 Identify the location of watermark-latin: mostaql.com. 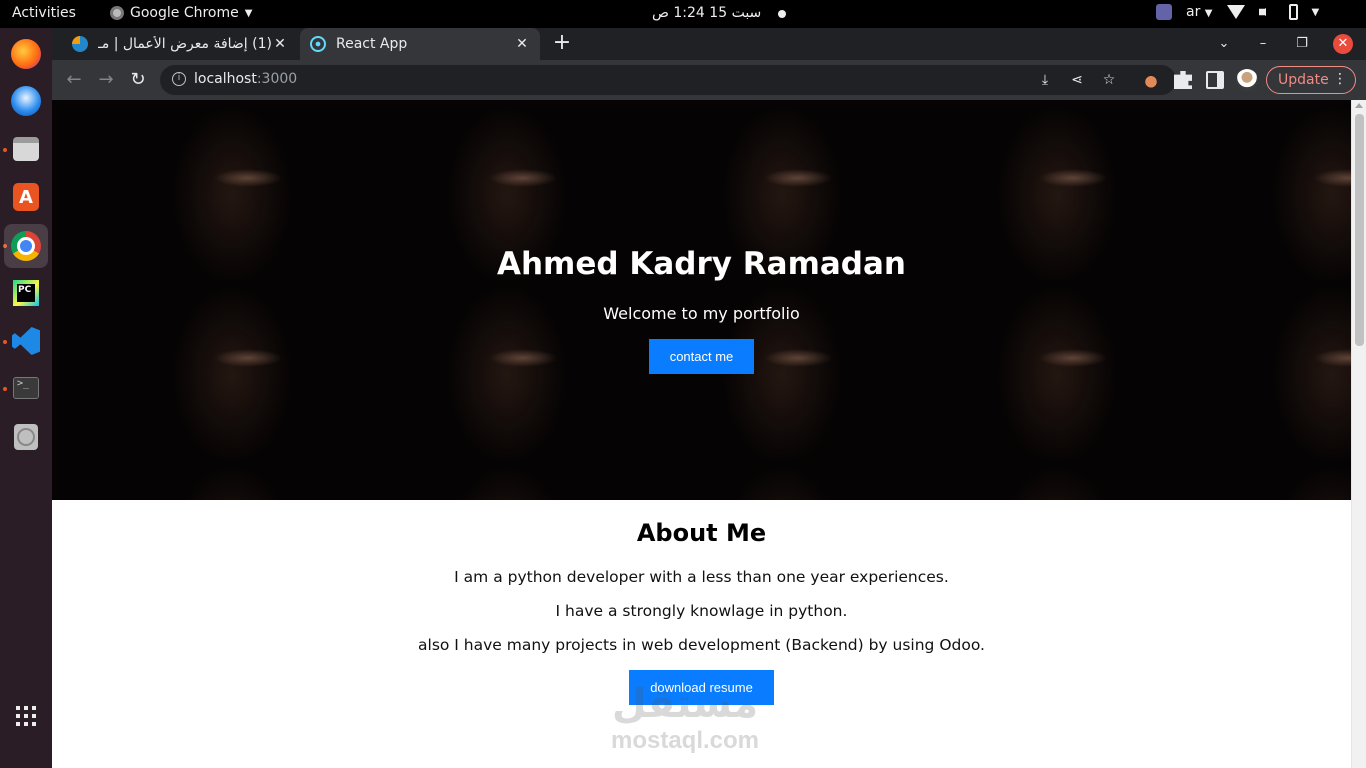
(685, 740).